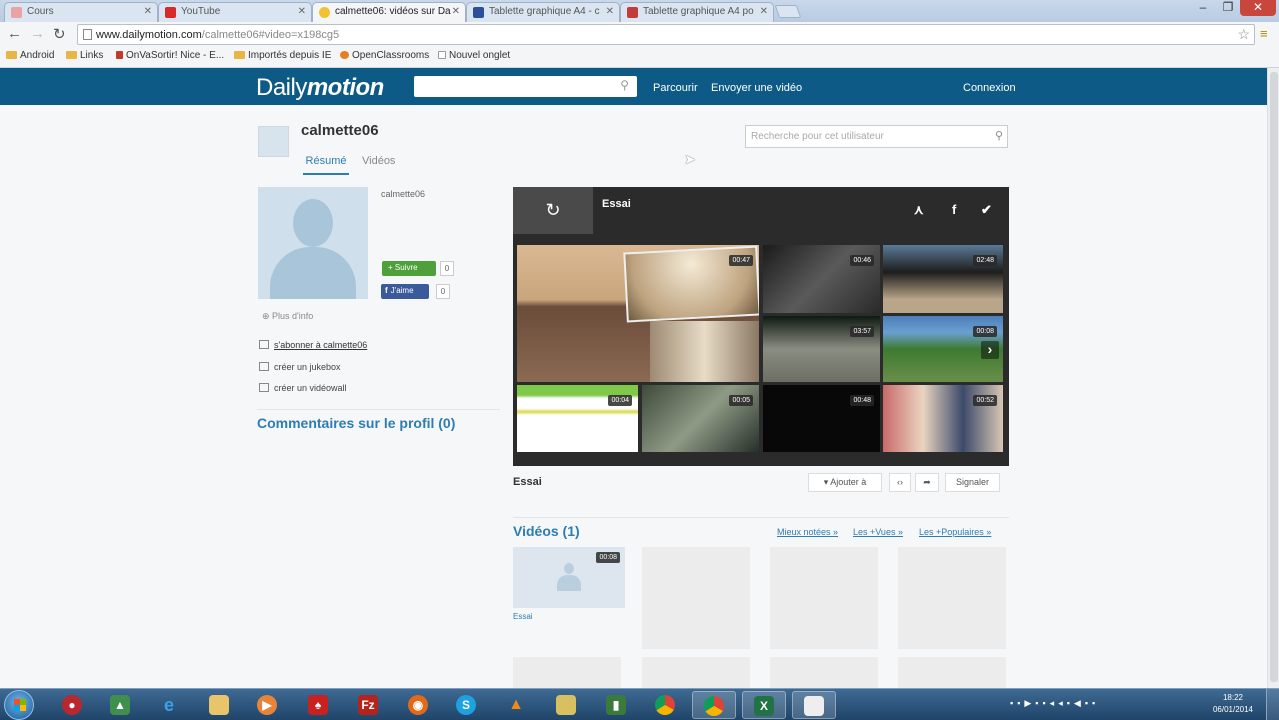  I want to click on dailymotion-logo: Dailymotion, so click(320, 88).